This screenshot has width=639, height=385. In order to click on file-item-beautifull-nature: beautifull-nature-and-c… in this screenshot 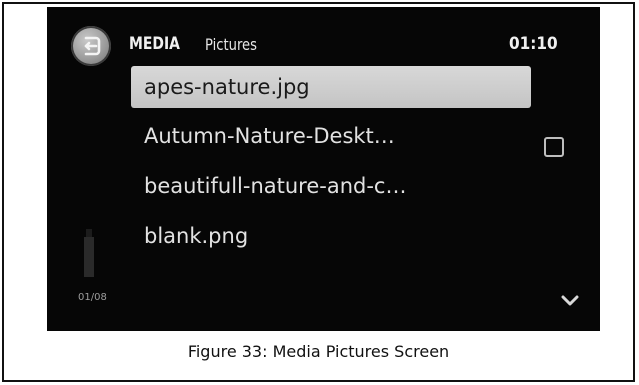, I will do `click(331, 187)`.